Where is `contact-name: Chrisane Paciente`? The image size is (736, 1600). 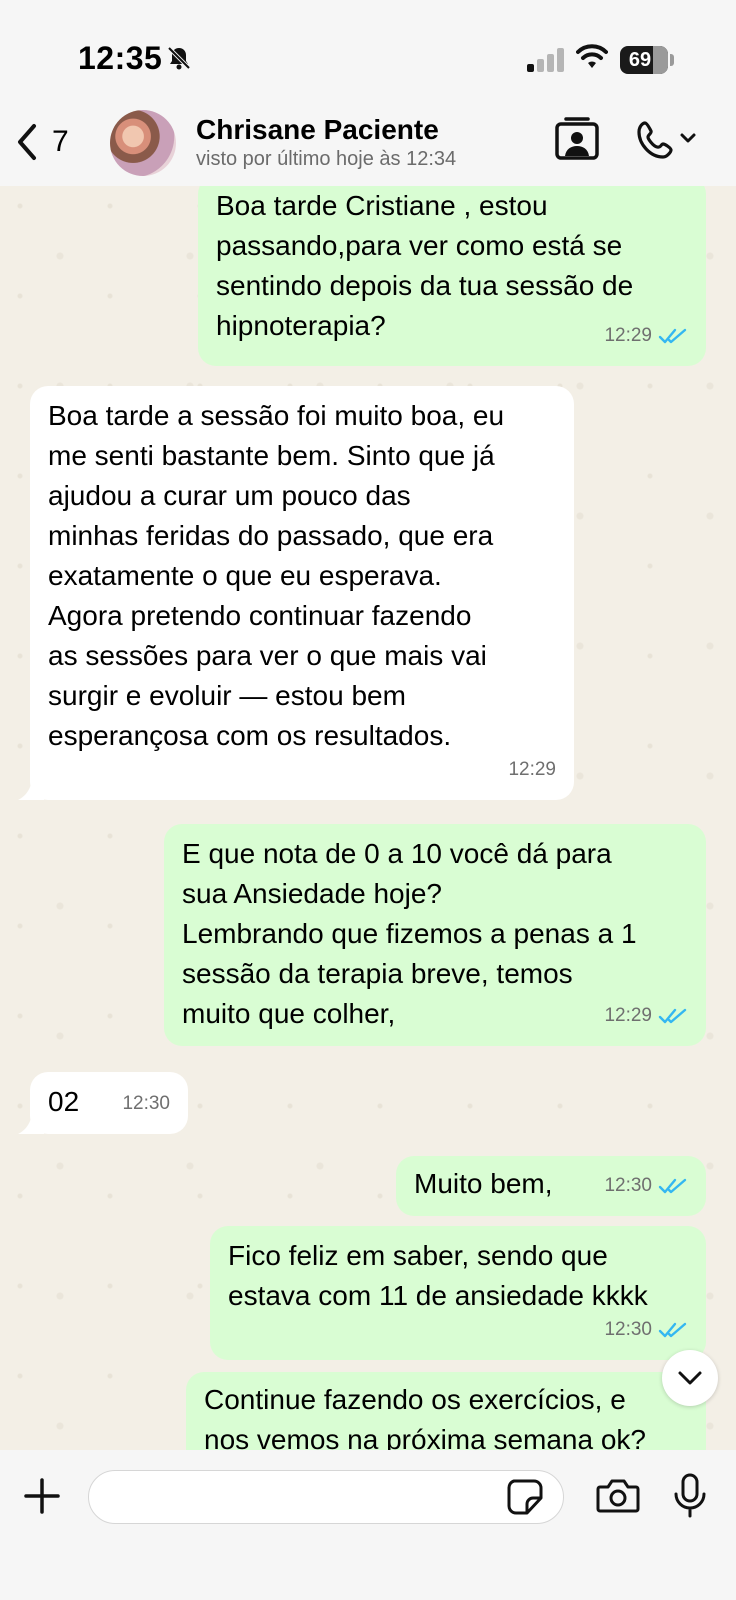
contact-name: Chrisane Paciente is located at coordinates (317, 130).